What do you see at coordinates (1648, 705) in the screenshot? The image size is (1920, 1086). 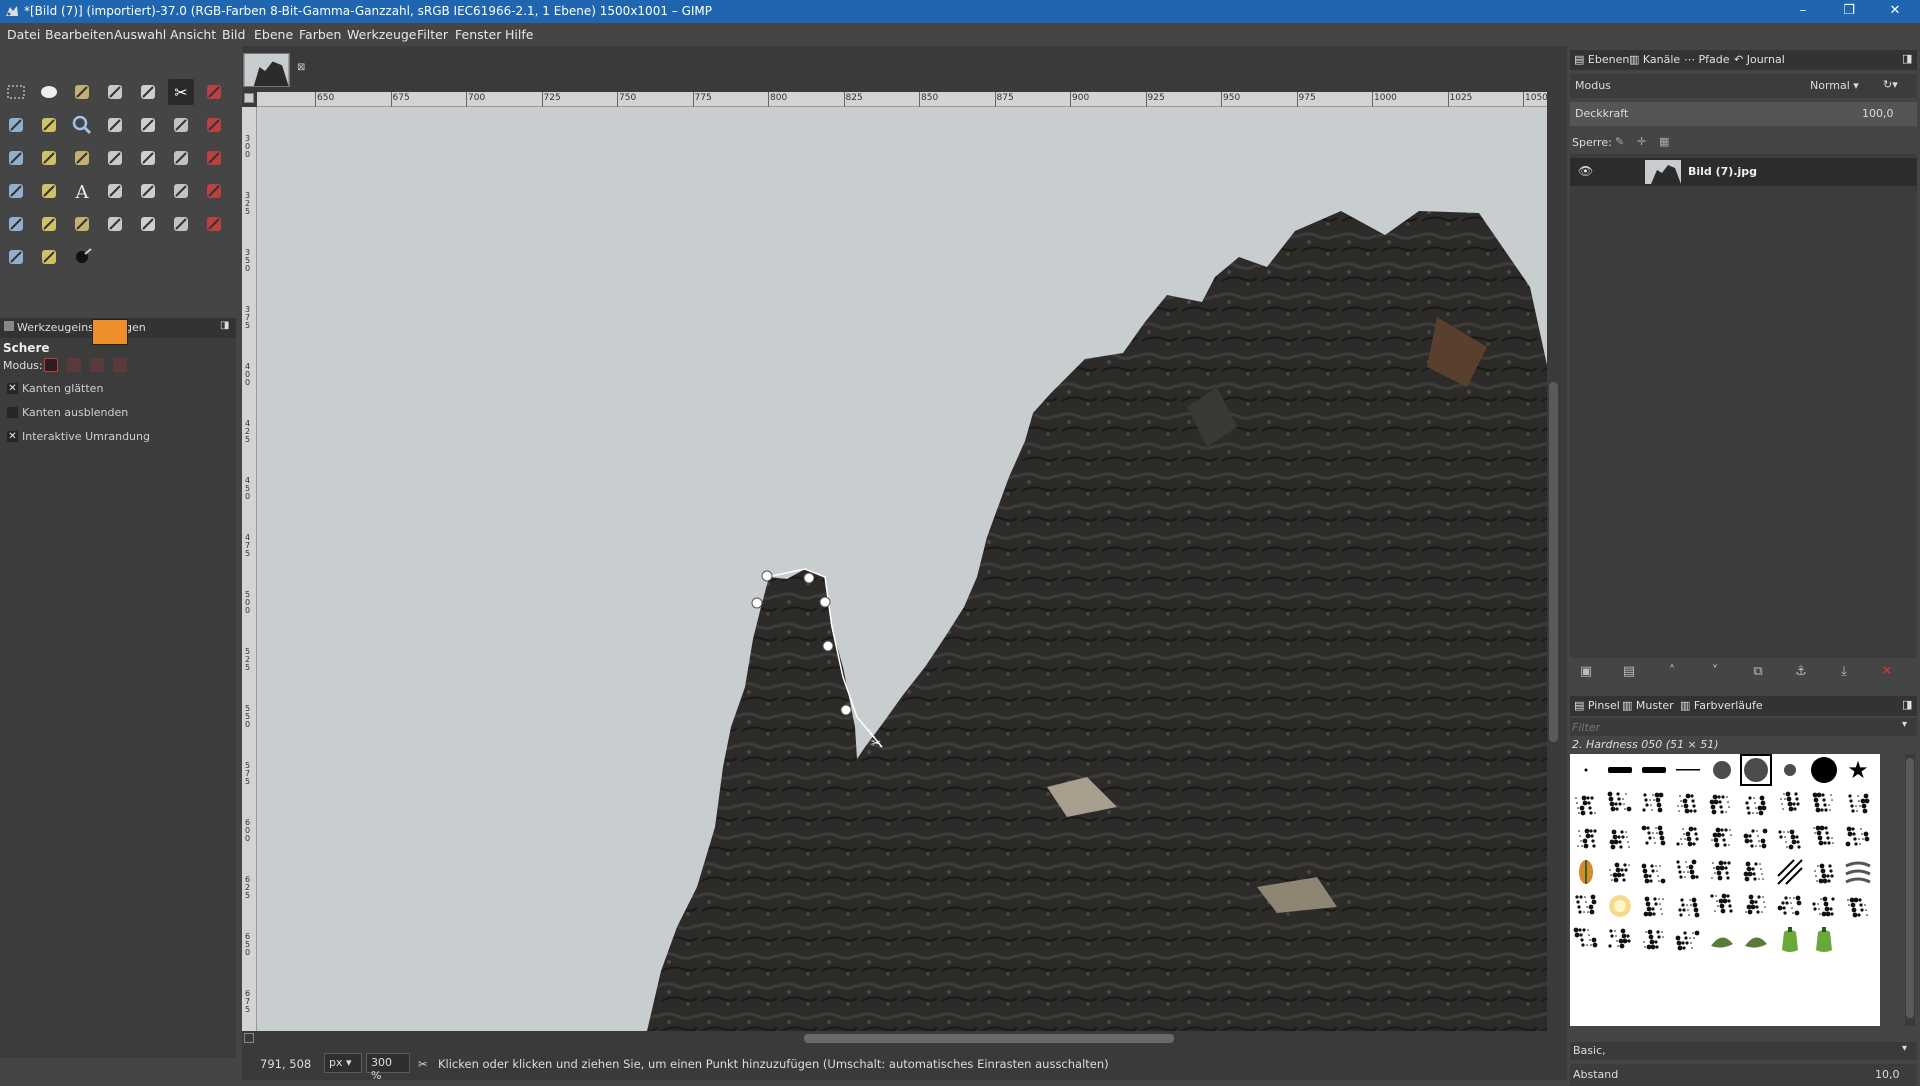 I see `tab-muster: ▥ Muster` at bounding box center [1648, 705].